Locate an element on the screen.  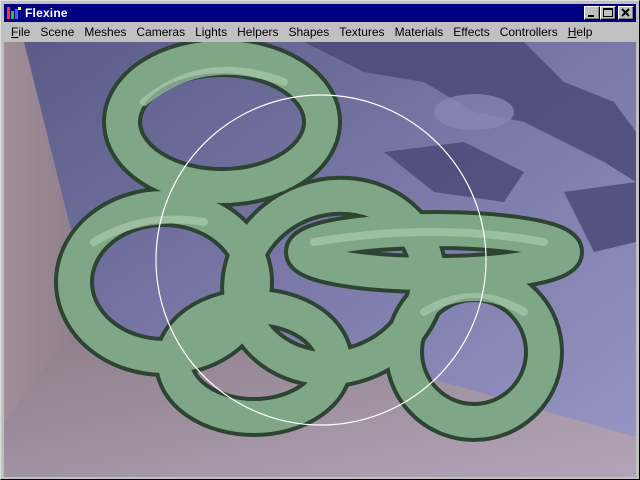
close-button is located at coordinates (626, 13).